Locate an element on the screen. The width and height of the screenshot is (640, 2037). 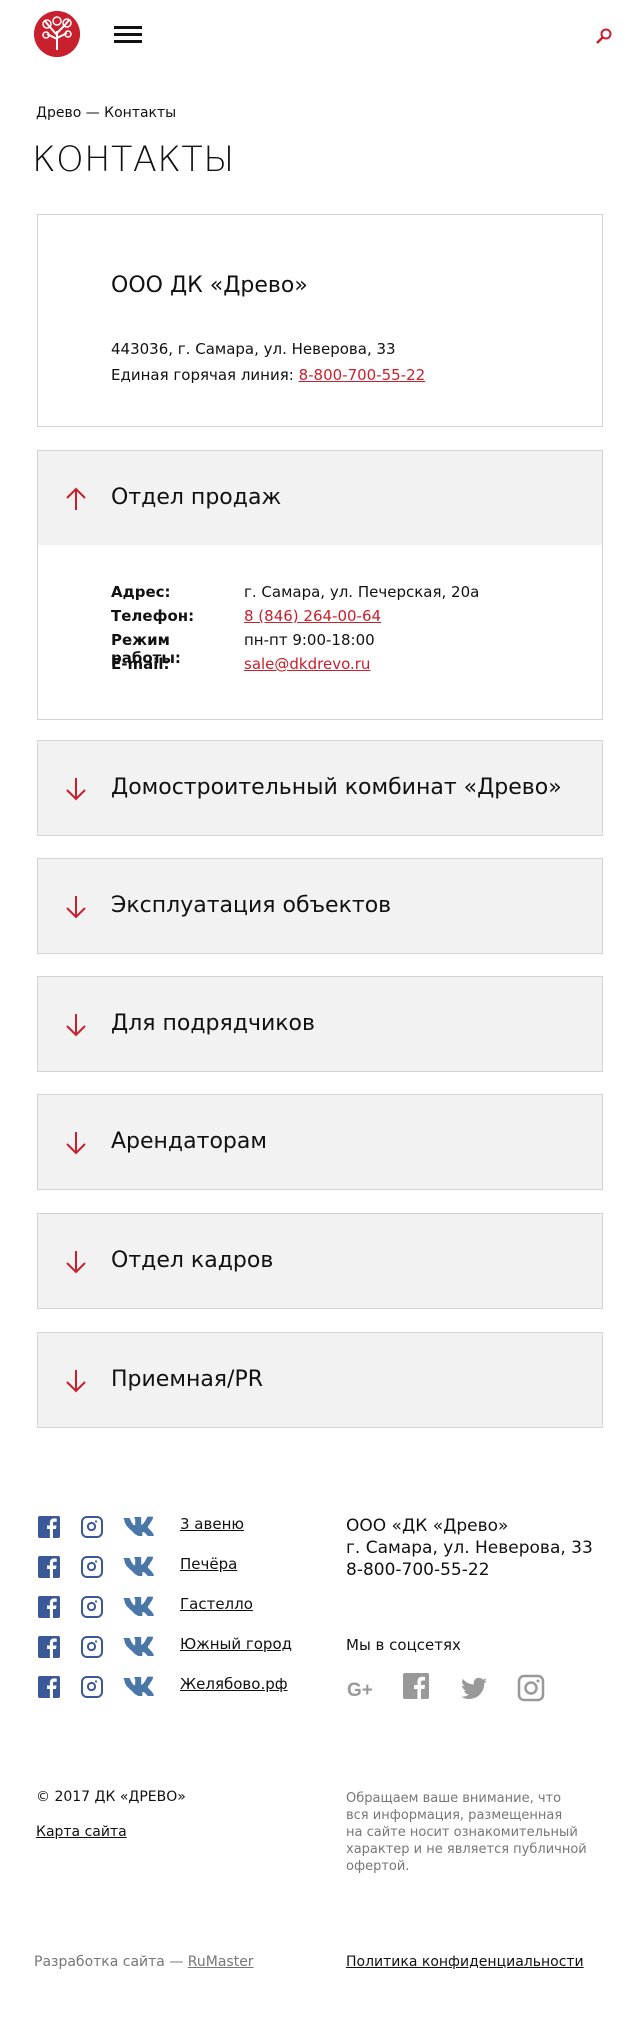
google-plus-icon: G+ is located at coordinates (360, 1689).